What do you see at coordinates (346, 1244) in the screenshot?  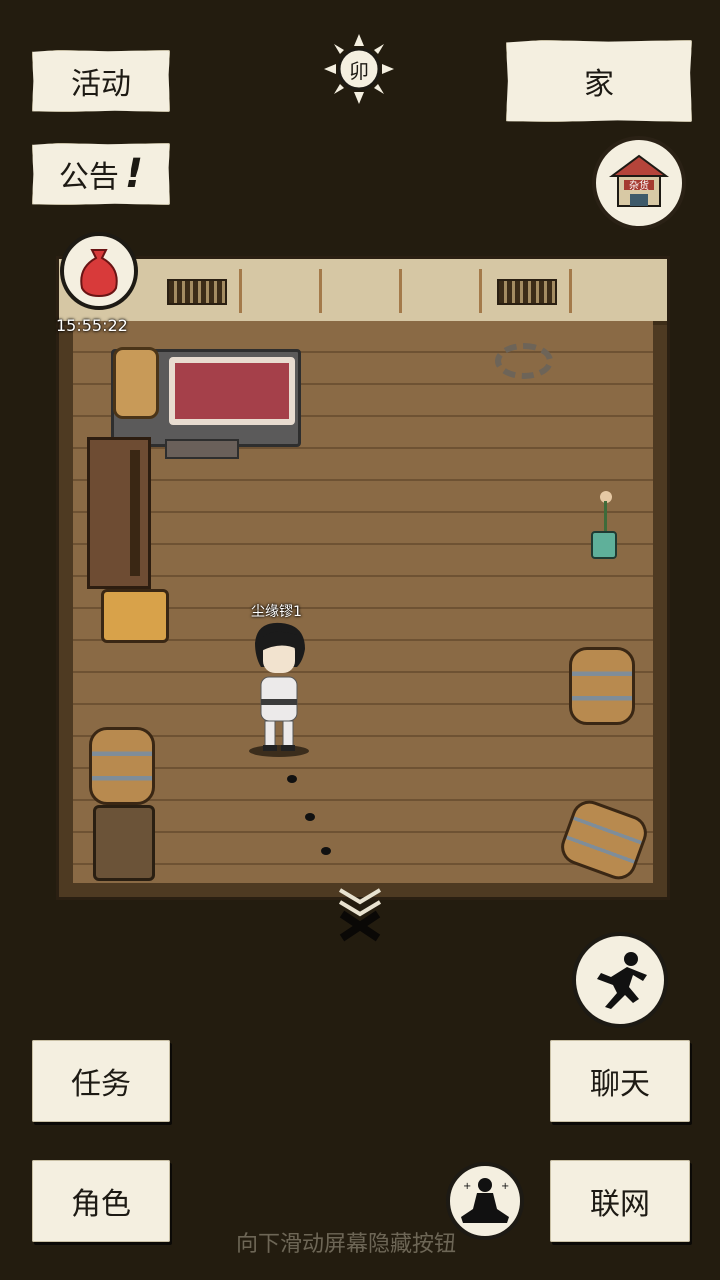 I see `hide-buttons-hint: 向下滑动屏幕隐藏按钮` at bounding box center [346, 1244].